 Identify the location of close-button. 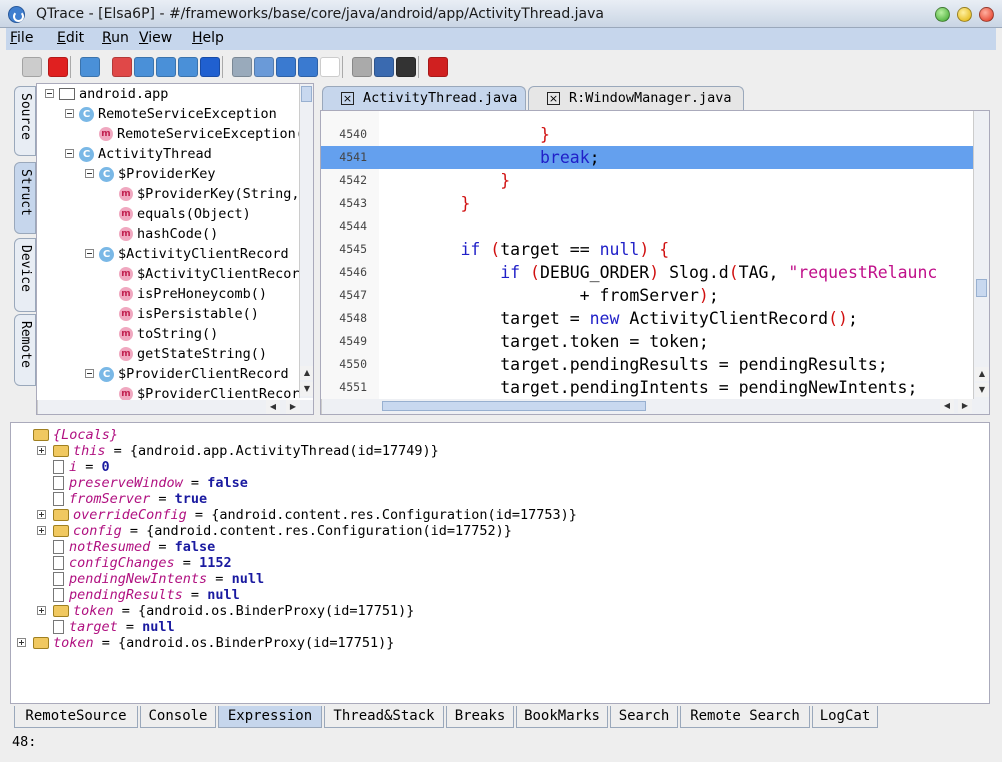
(986, 14).